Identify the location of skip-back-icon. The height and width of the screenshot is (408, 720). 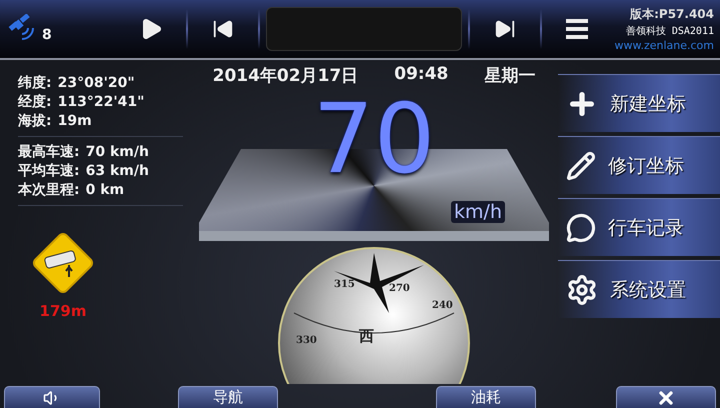
(223, 29).